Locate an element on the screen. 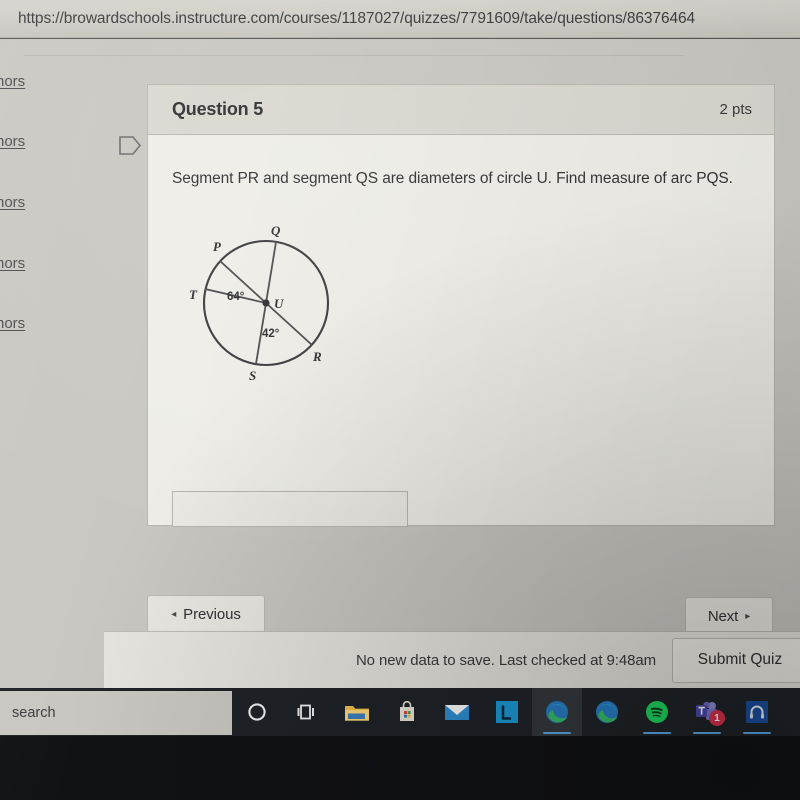 The width and height of the screenshot is (800, 800). spotify-icon is located at coordinates (657, 712).